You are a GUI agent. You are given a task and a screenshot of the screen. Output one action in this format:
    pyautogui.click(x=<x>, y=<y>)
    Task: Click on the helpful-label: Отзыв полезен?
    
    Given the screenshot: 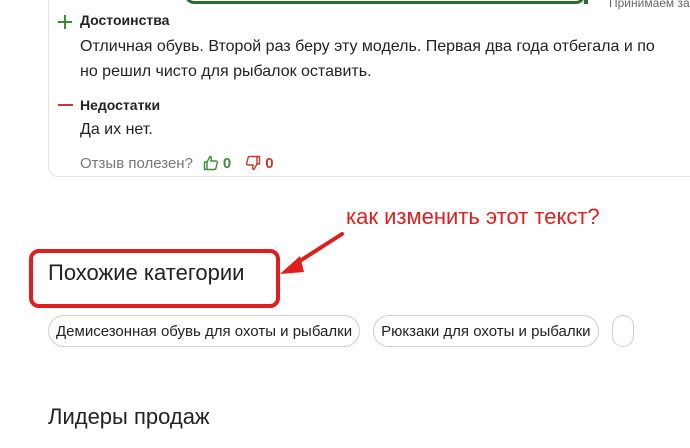 What is the action you would take?
    pyautogui.click(x=136, y=163)
    